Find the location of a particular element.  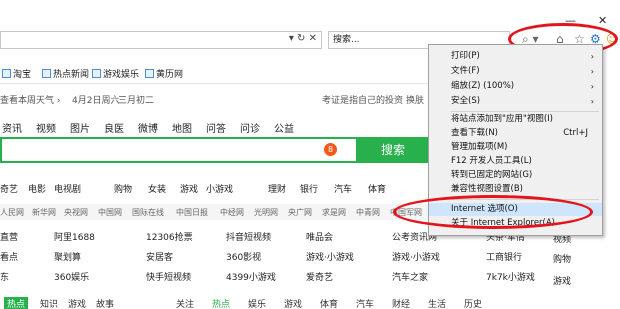

side-link-games: 游戏 is located at coordinates (586, 280).